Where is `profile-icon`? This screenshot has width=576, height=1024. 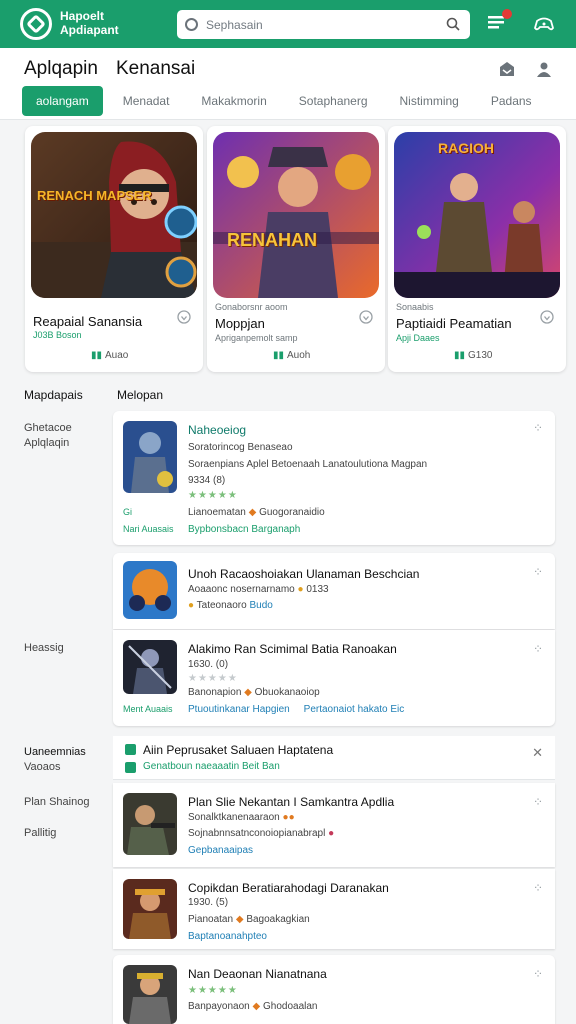
profile-icon is located at coordinates (544, 69).